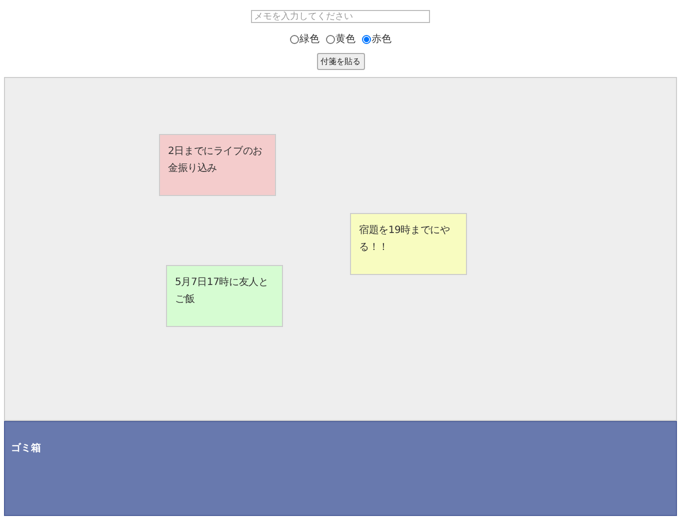 Image resolution: width=680 pixels, height=520 pixels. What do you see at coordinates (217, 165) in the screenshot?
I see `sticky-note: 2日までにライブのお金振り込み` at bounding box center [217, 165].